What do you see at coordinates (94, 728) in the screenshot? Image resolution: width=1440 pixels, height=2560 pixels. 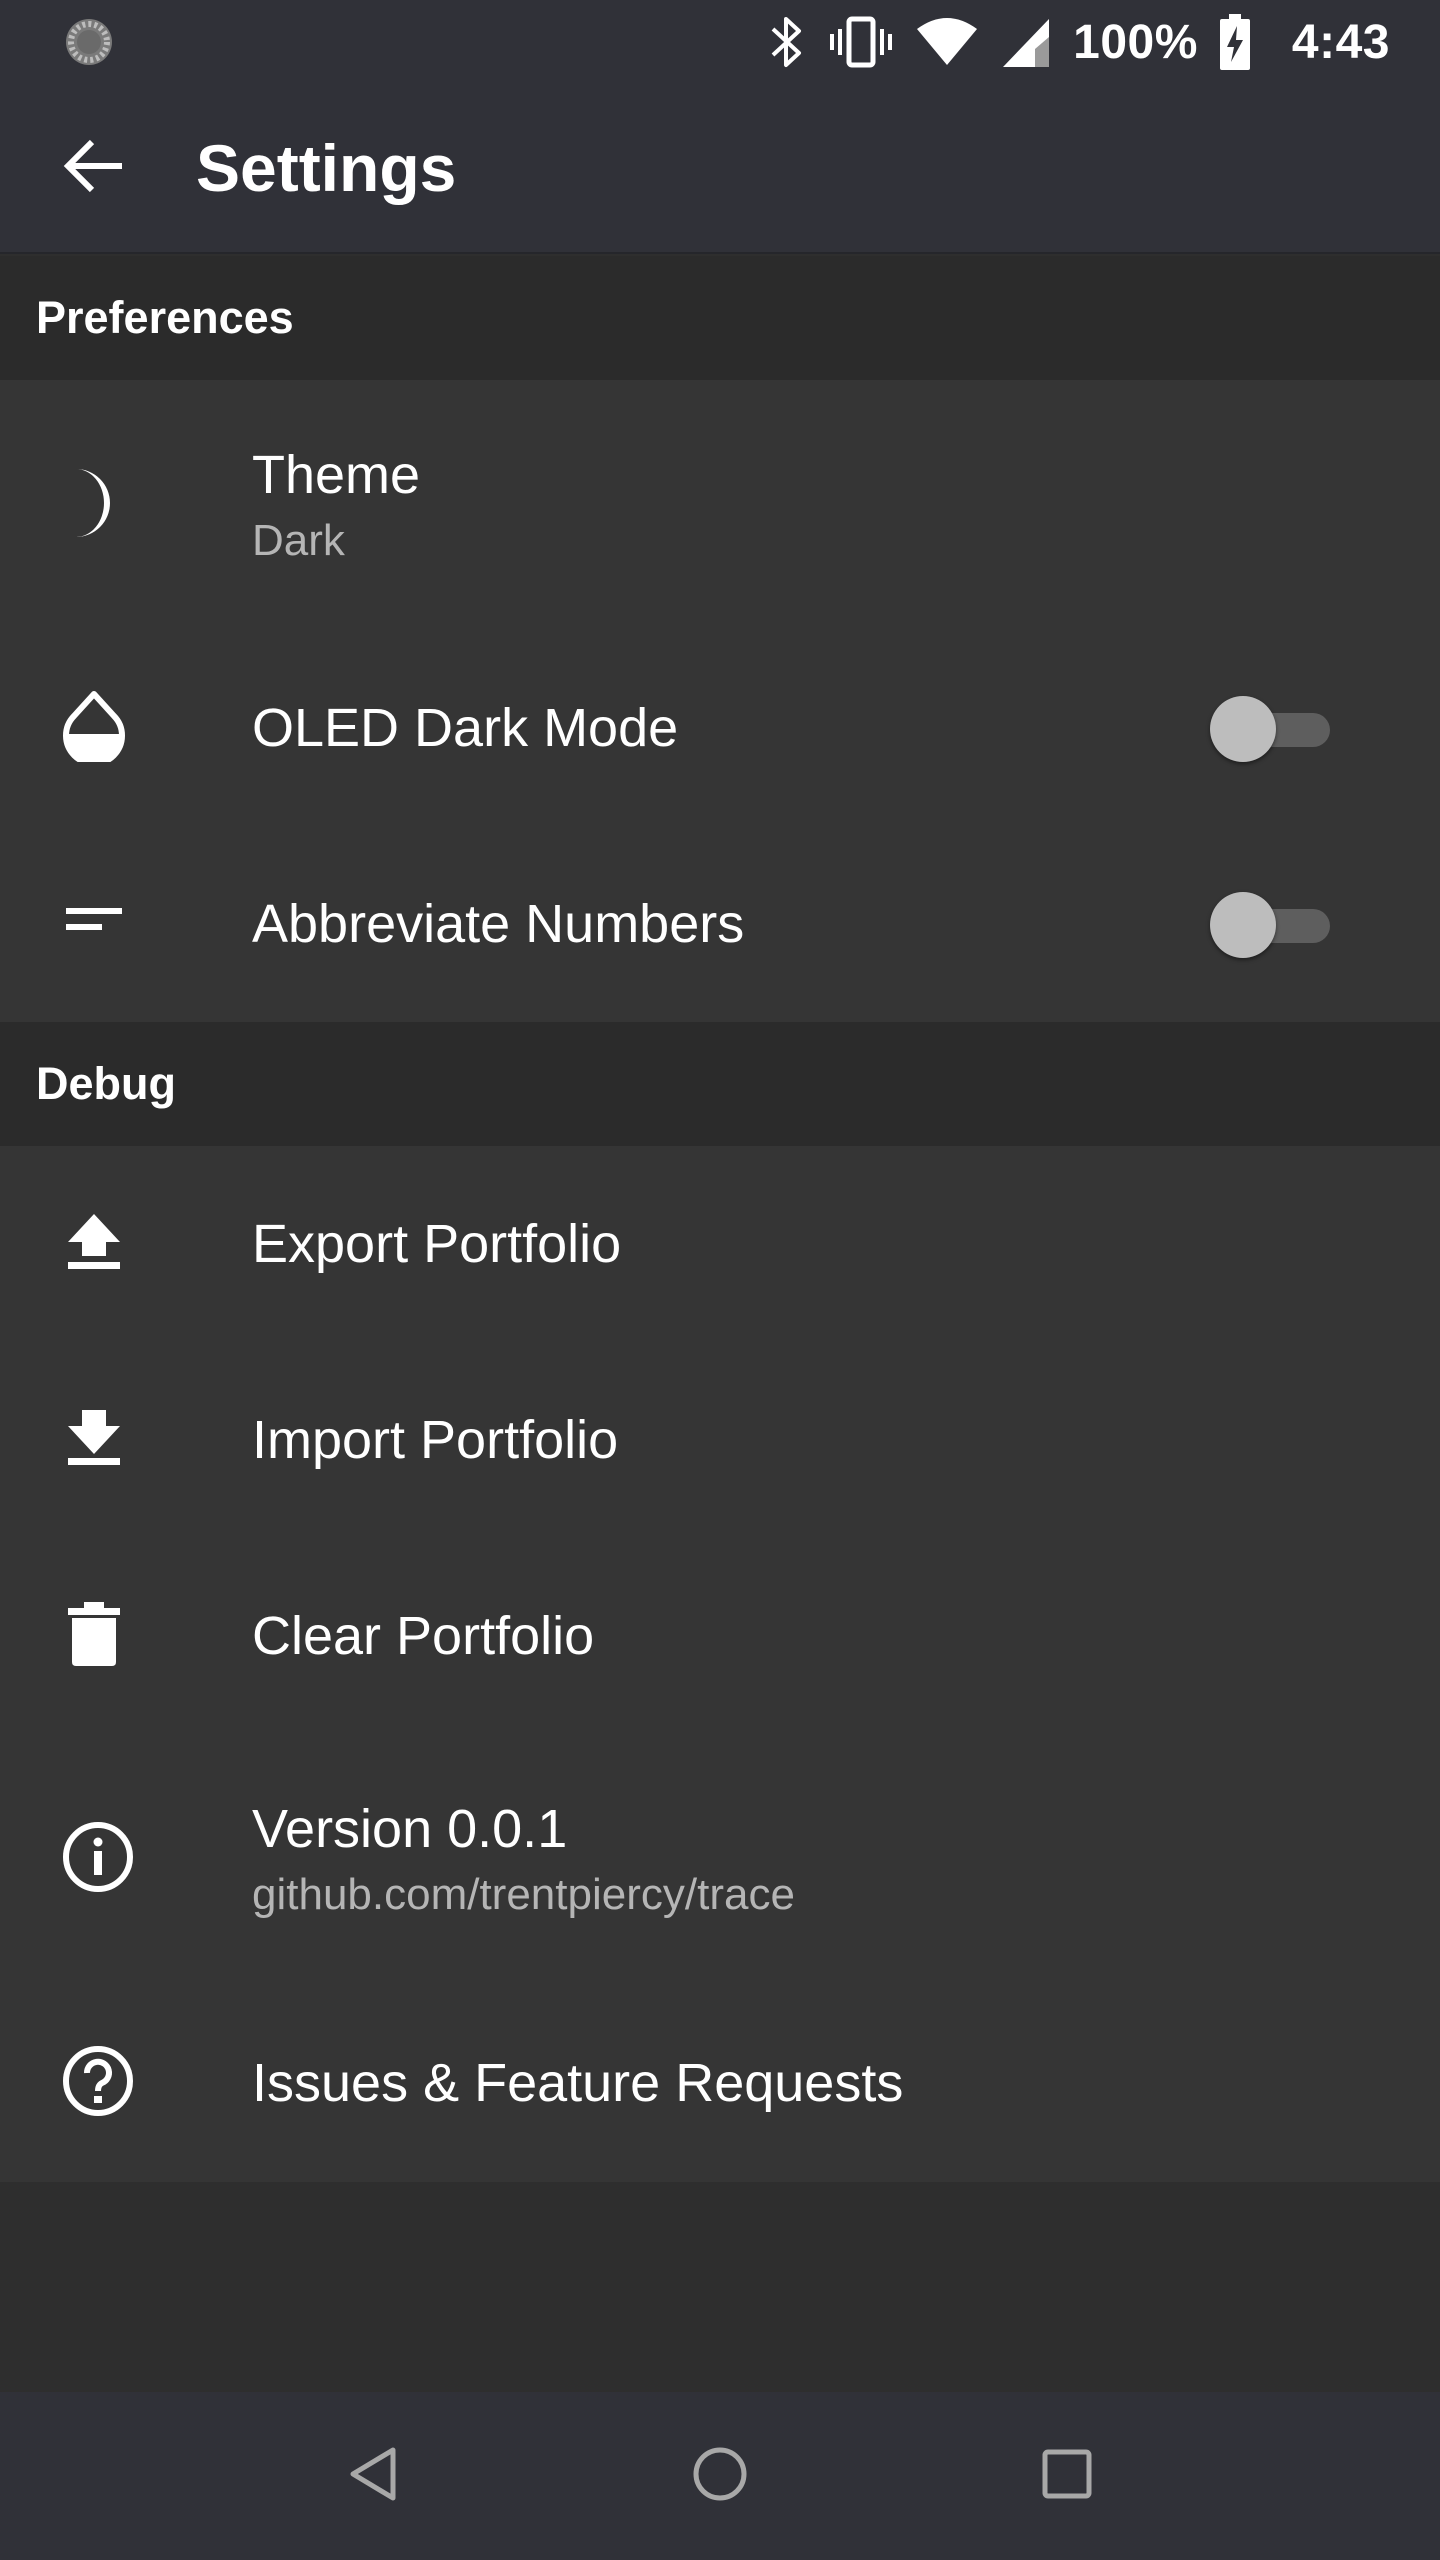 I see `drop-icon` at bounding box center [94, 728].